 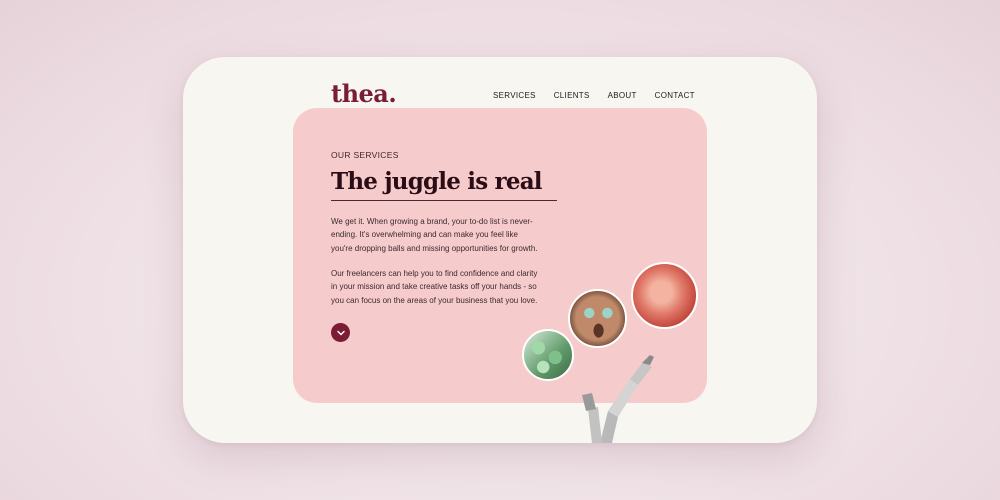 I want to click on chevron-down-icon, so click(x=340, y=332).